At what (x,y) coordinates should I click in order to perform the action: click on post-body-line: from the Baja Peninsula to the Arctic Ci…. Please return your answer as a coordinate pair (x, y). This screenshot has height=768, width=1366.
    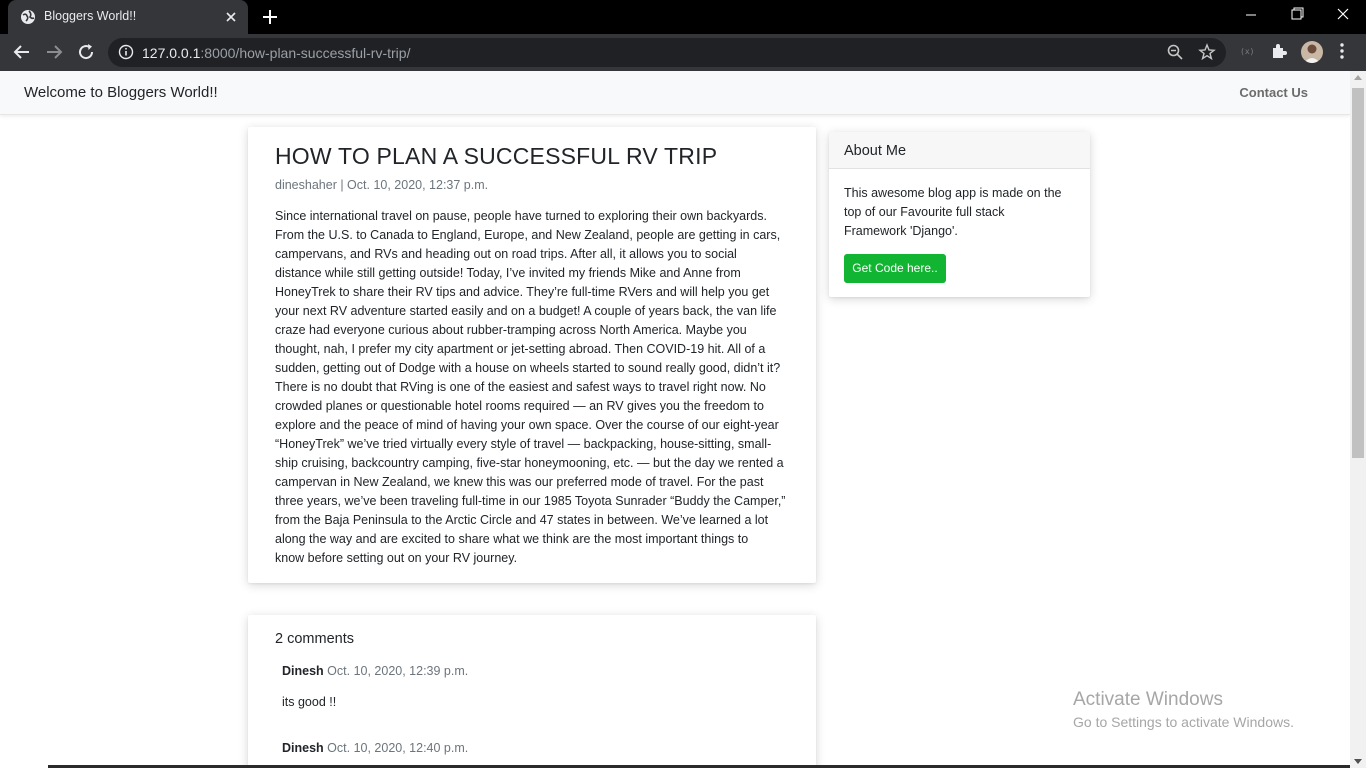
    Looking at the image, I should click on (522, 520).